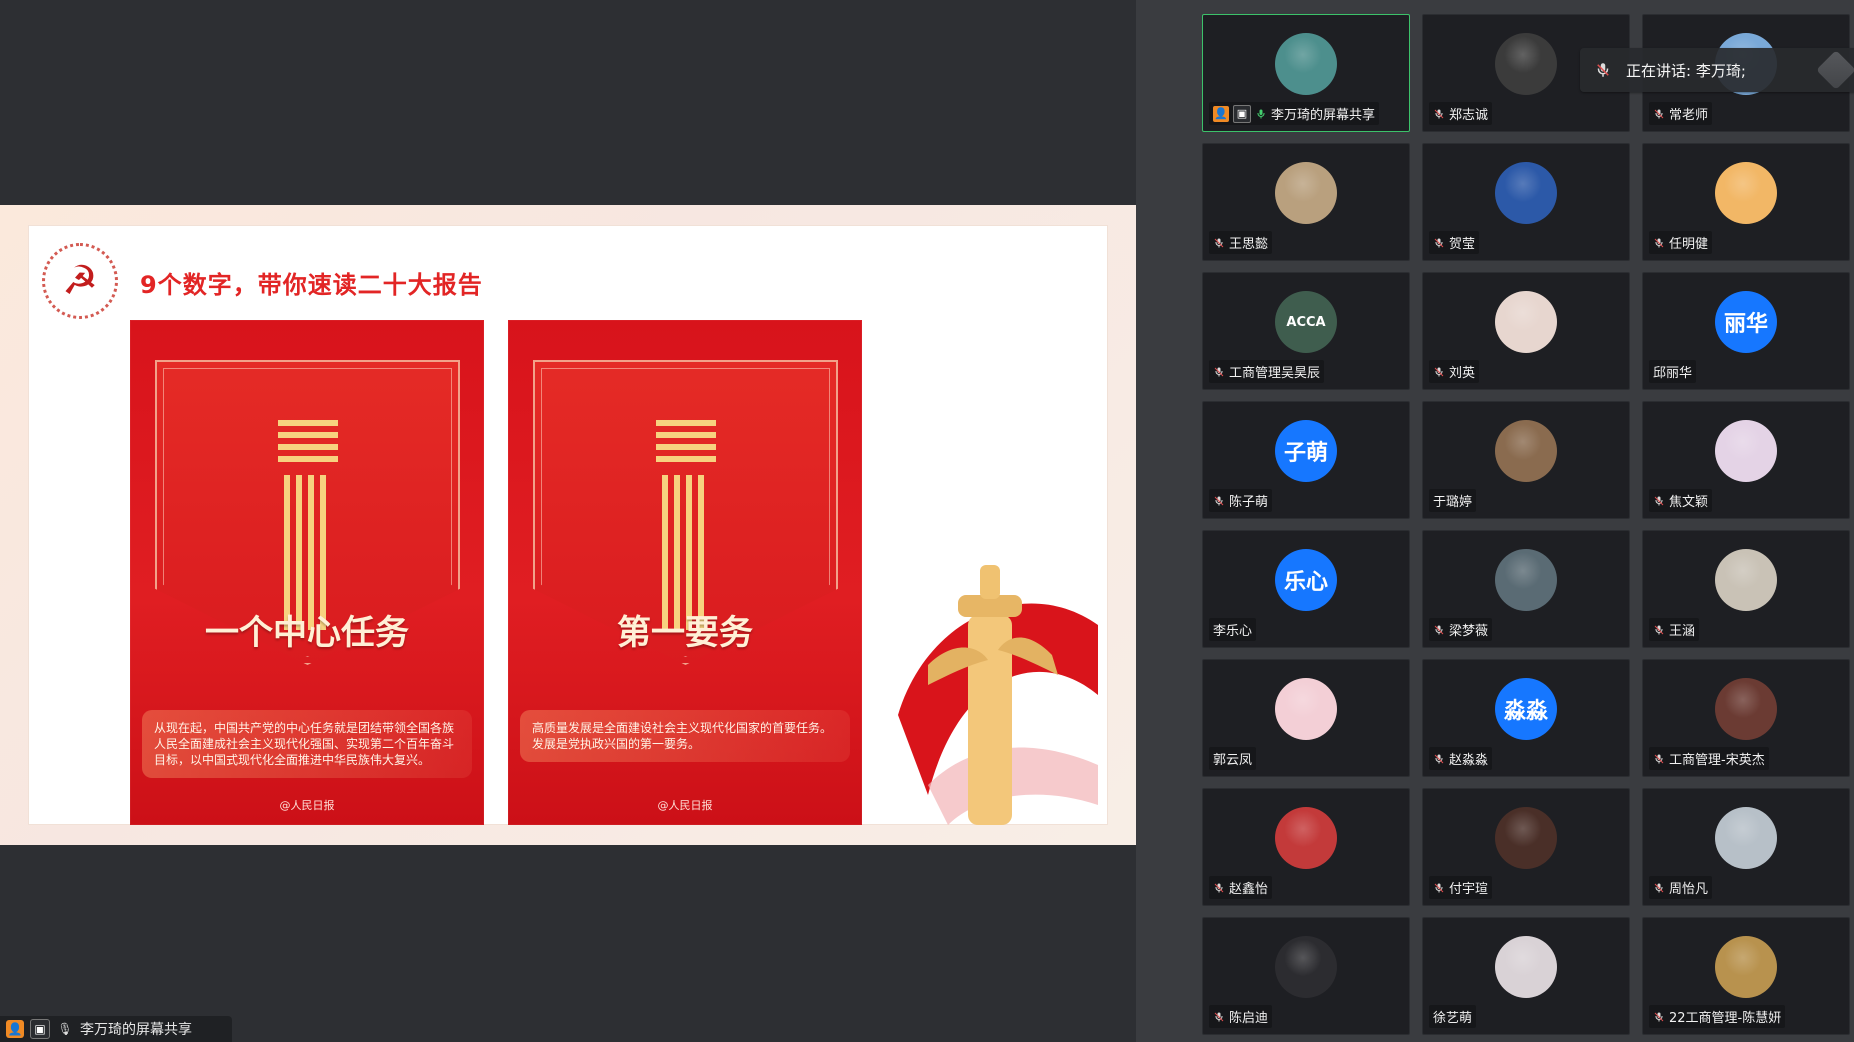 This screenshot has height=1042, width=1854. I want to click on participant-tile: 赵鑫怡, so click(1306, 847).